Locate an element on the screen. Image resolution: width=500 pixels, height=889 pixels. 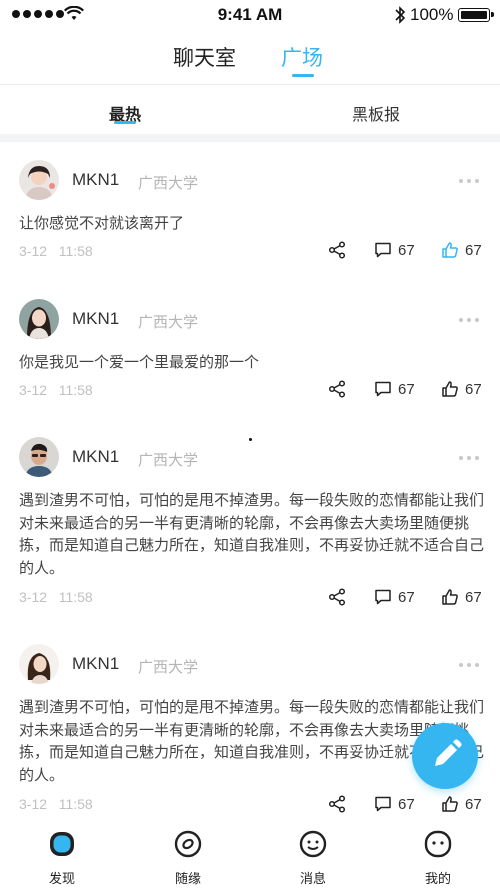
nav-label: 发现 is located at coordinates (61, 878).